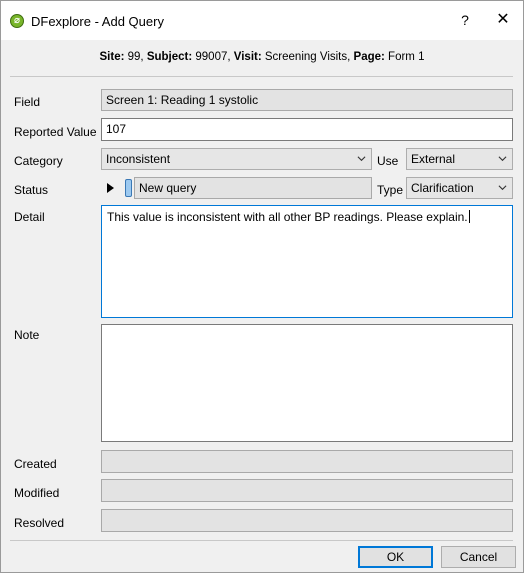 The width and height of the screenshot is (524, 573). I want to click on footer-divider, so click(261, 540).